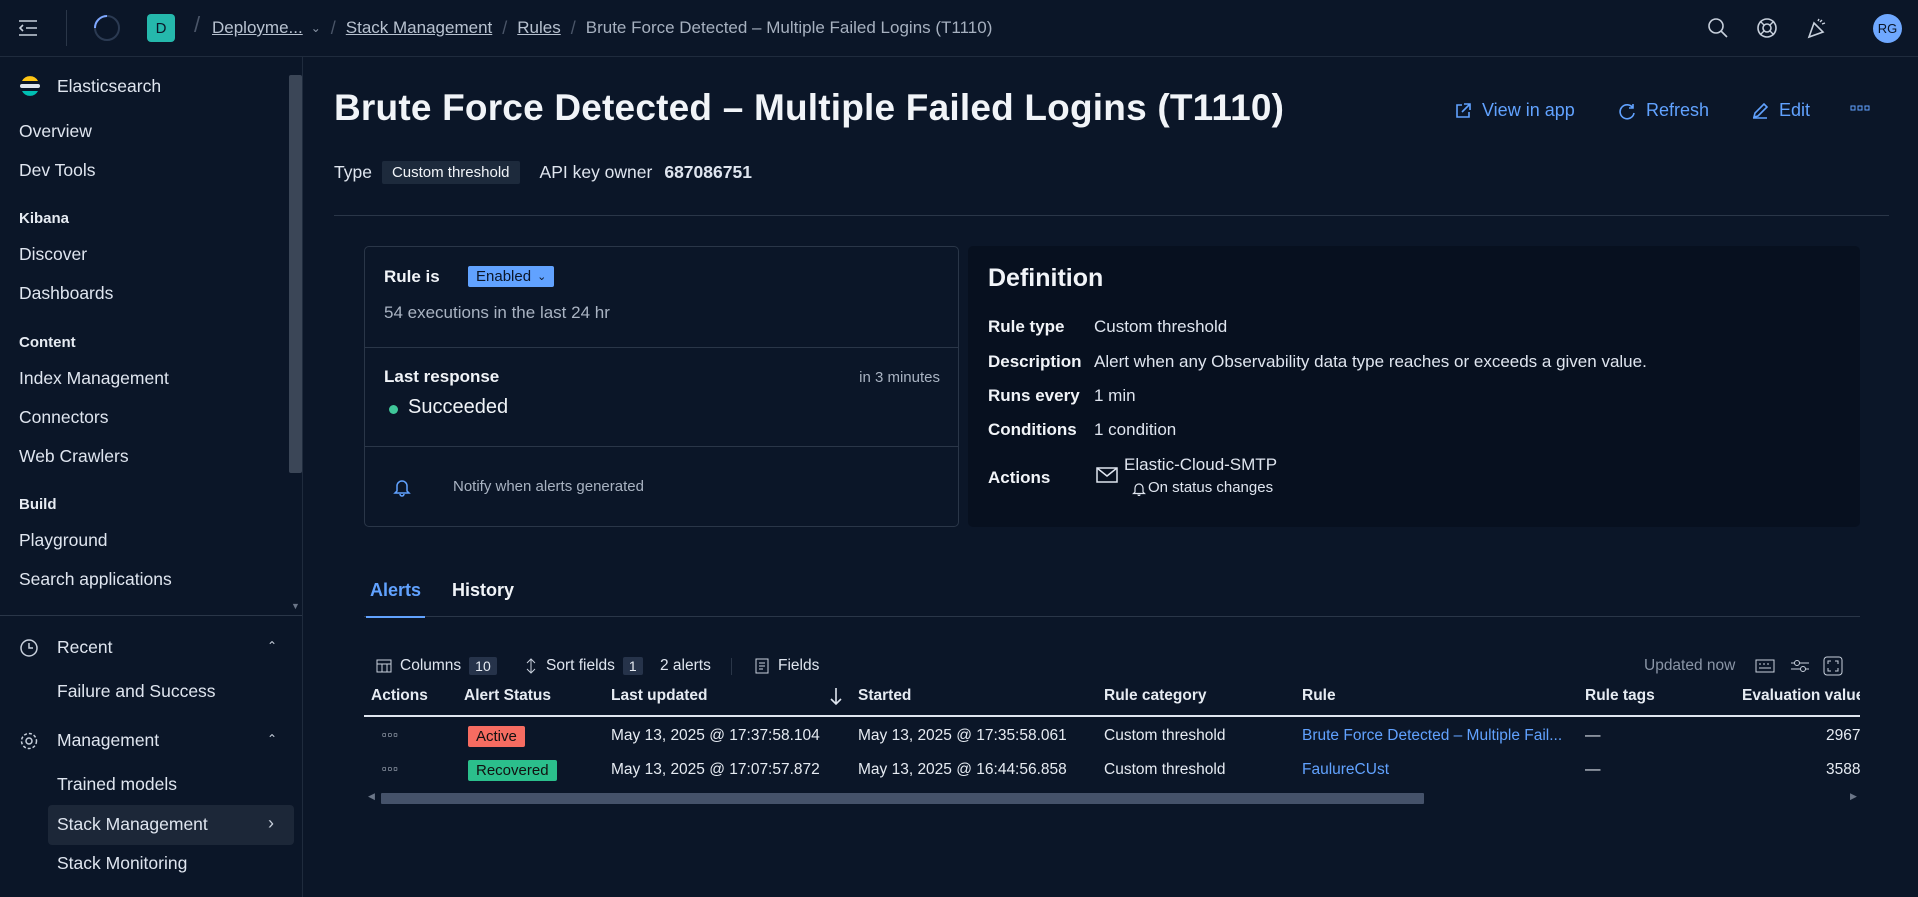  Describe the element at coordinates (295, 274) in the screenshot. I see `sidebar-scrollbar` at that location.